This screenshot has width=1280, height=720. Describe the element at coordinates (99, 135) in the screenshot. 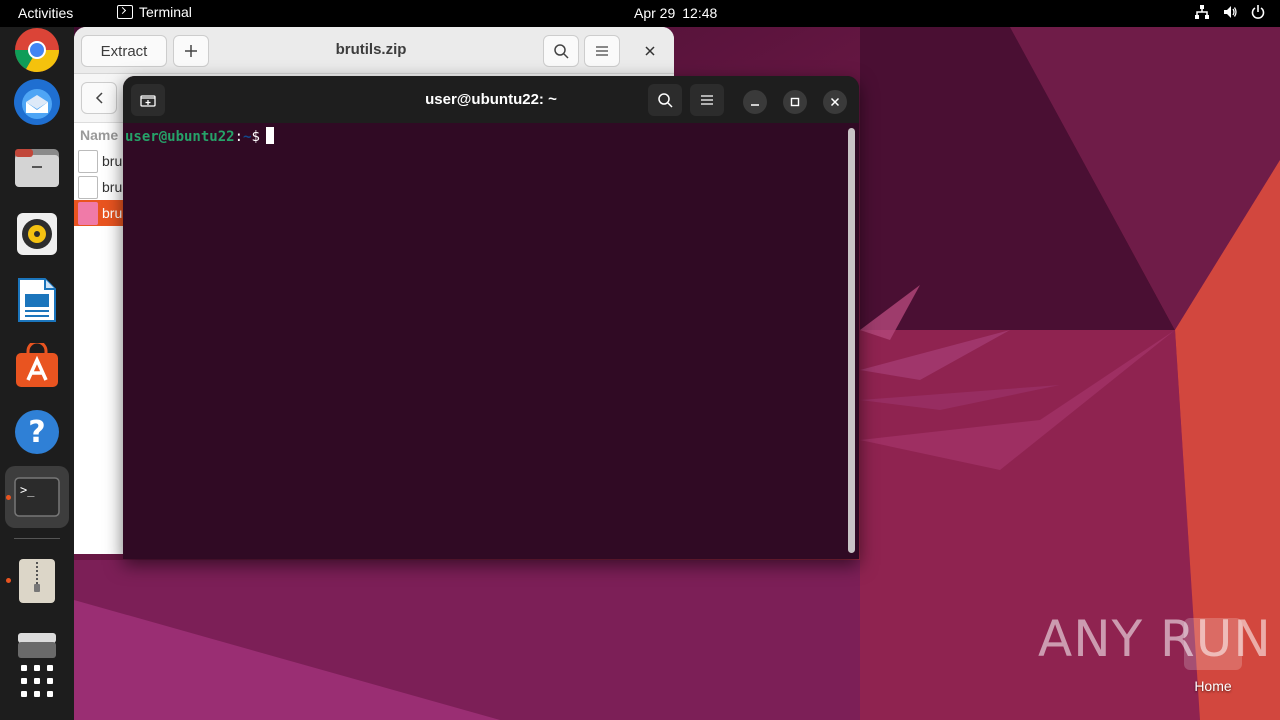

I see `column-header-name: Name` at that location.